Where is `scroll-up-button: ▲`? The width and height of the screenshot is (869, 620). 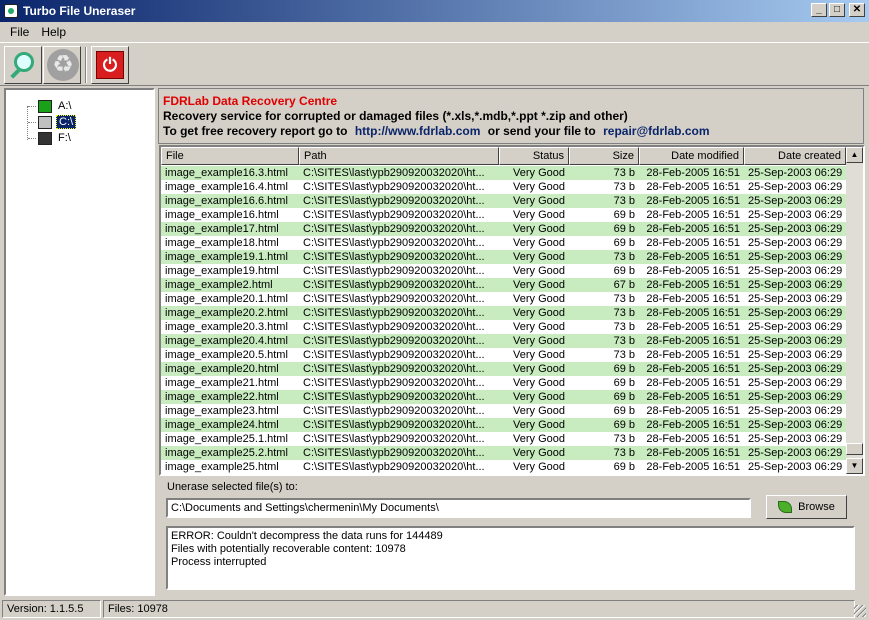
scroll-up-button: ▲ is located at coordinates (854, 155).